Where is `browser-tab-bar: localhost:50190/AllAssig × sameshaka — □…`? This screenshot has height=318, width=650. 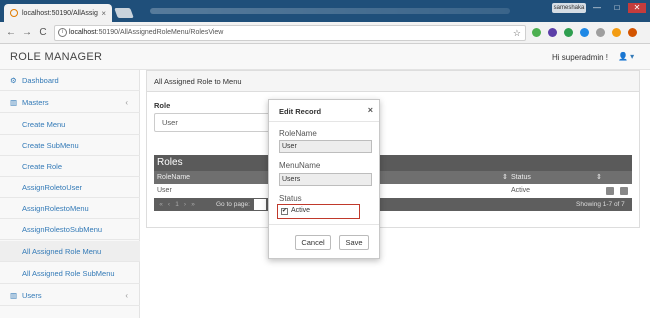
browser-tab-bar: localhost:50190/AllAssig × sameshaka — □… is located at coordinates (325, 11).